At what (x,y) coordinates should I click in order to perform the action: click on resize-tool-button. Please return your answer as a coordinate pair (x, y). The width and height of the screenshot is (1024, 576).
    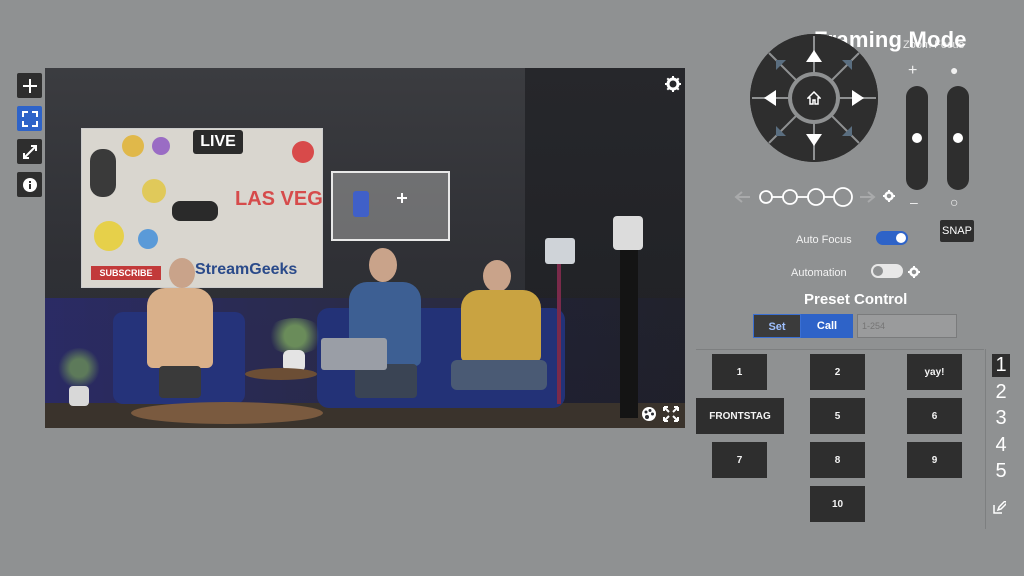
    Looking at the image, I should click on (29, 151).